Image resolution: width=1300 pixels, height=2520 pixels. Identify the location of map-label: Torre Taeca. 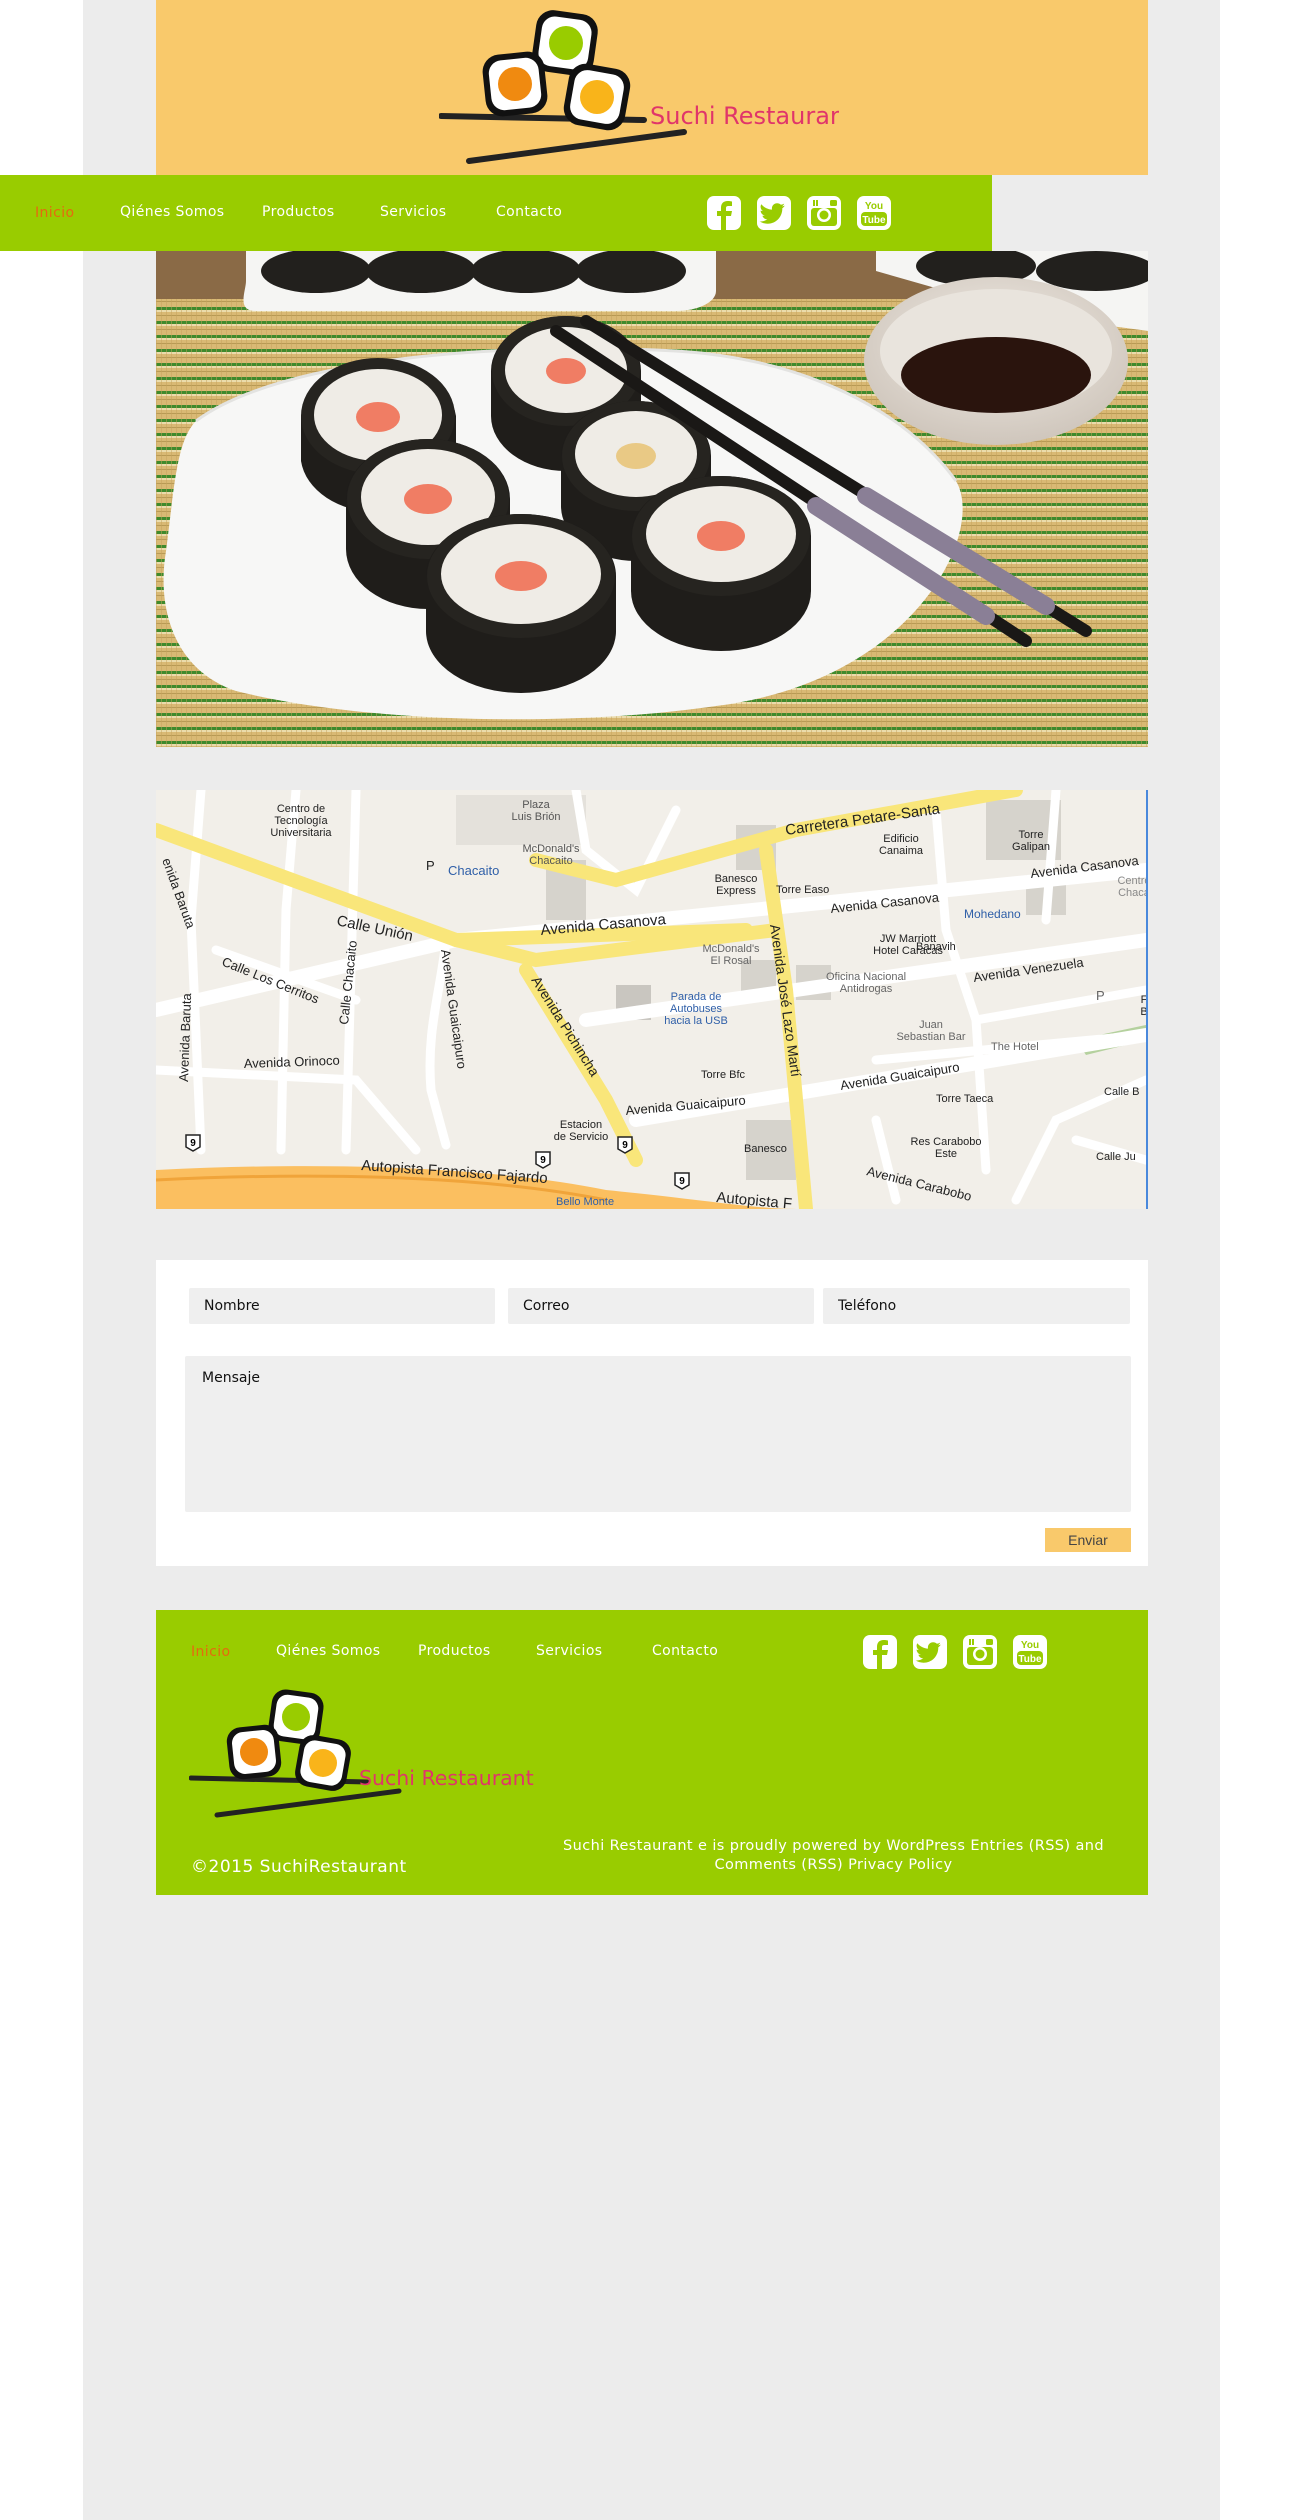
(965, 1099).